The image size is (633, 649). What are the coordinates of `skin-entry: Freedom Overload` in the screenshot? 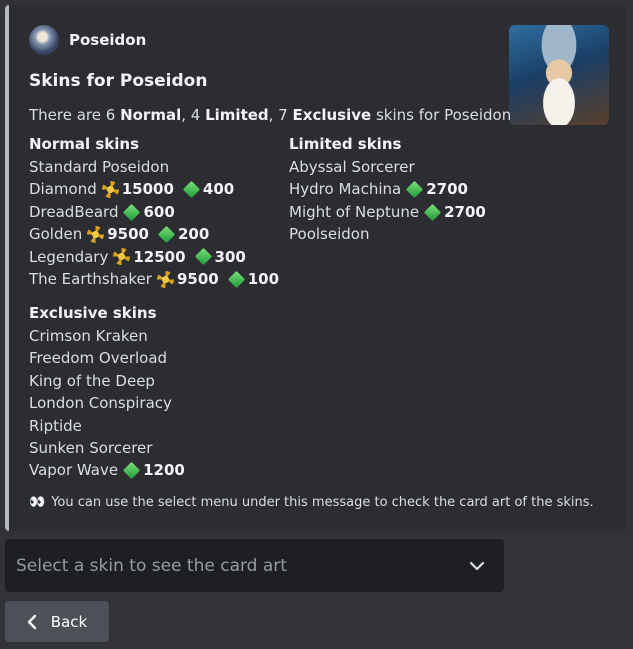 It's located at (109, 358).